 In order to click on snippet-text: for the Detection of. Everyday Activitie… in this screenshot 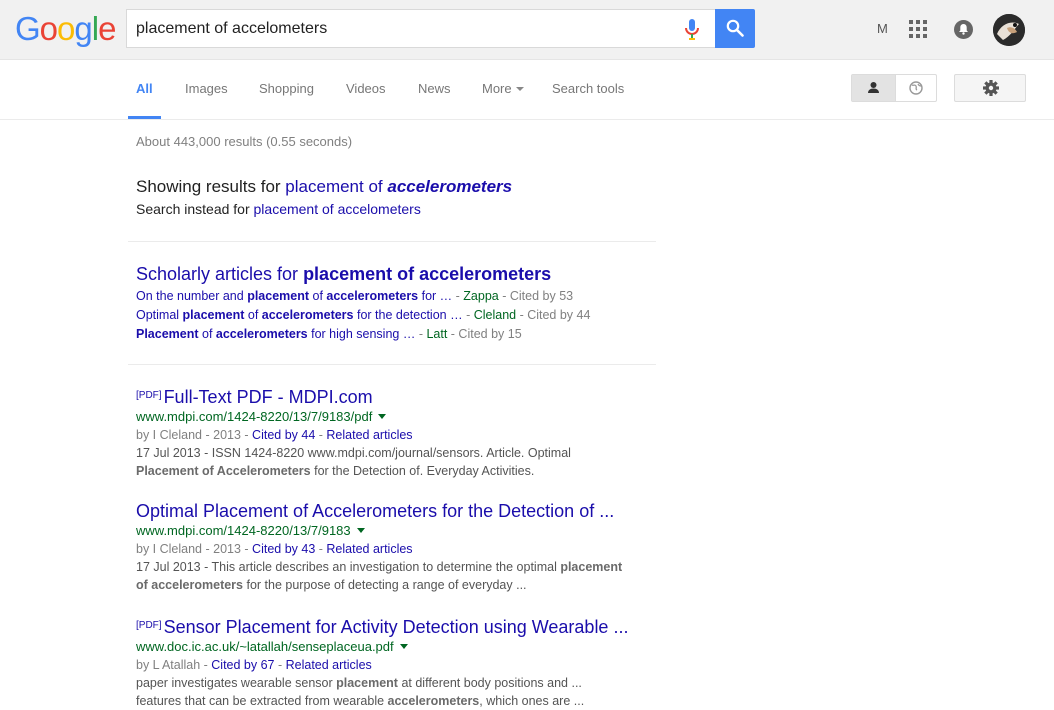, I will do `click(422, 471)`.